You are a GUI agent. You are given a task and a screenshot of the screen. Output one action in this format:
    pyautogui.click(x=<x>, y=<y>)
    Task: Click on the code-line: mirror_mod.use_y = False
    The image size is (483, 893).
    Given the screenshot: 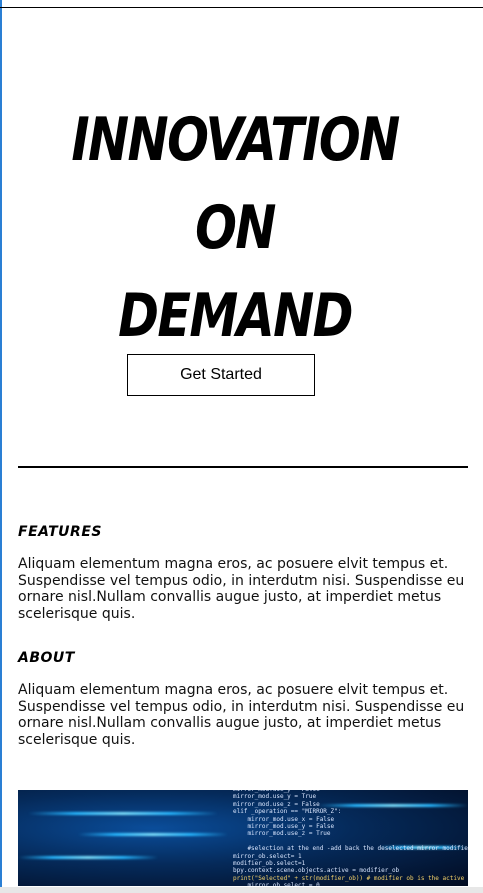 What is the action you would take?
    pyautogui.click(x=284, y=827)
    